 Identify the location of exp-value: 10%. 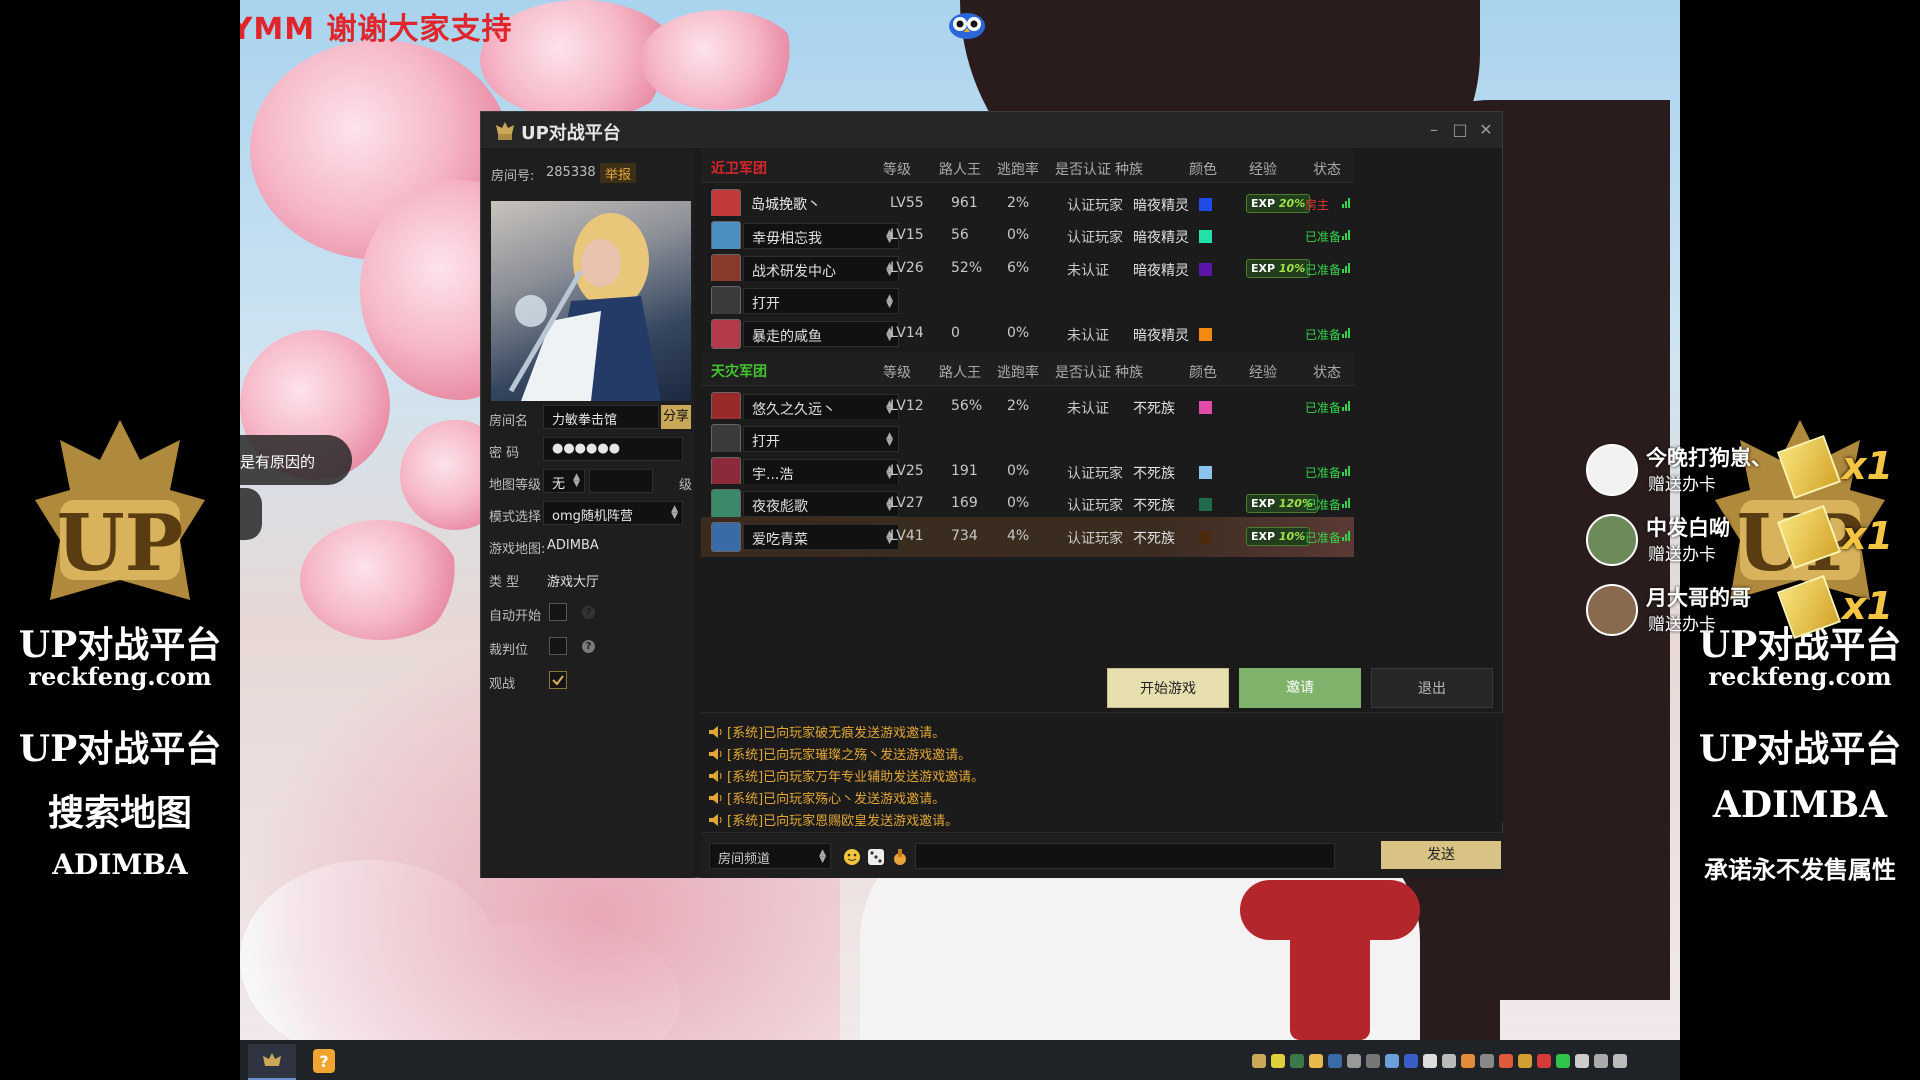
(1292, 536).